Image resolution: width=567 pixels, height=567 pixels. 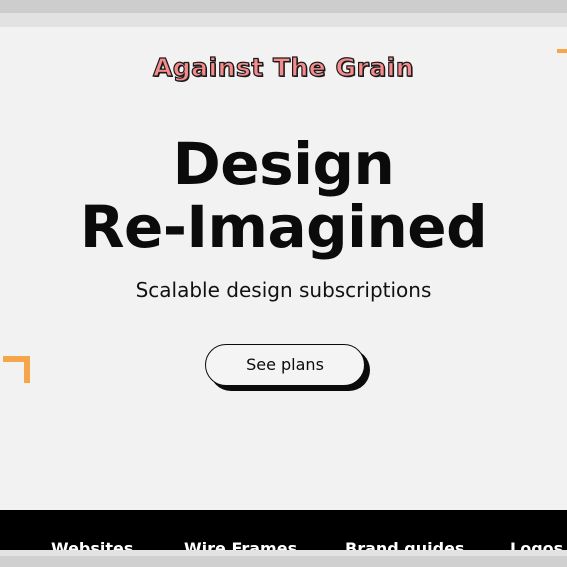 What do you see at coordinates (240, 544) in the screenshot?
I see `nav-item-wire-frames: Wire Frames` at bounding box center [240, 544].